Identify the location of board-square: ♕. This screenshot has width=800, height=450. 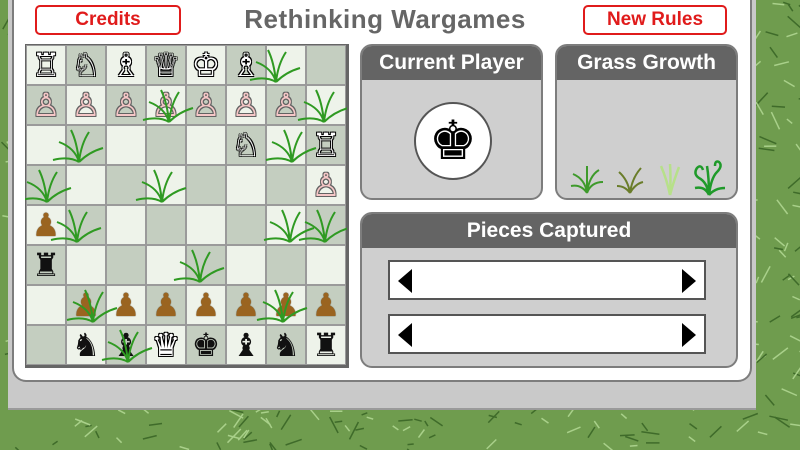
(166, 65).